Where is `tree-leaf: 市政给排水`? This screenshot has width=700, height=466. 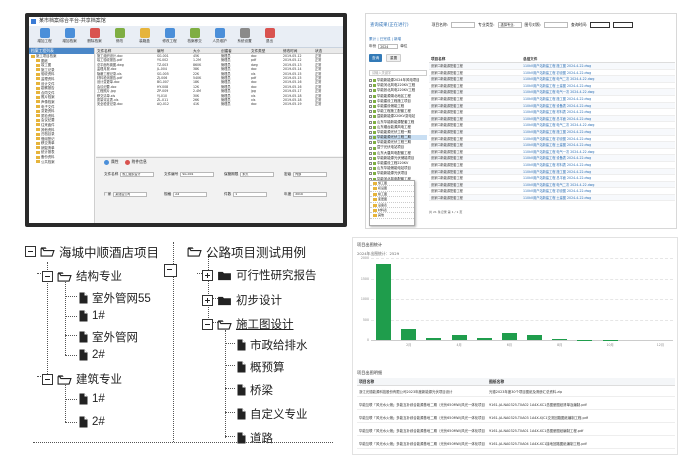 tree-leaf: 市政给排水 is located at coordinates (272, 345).